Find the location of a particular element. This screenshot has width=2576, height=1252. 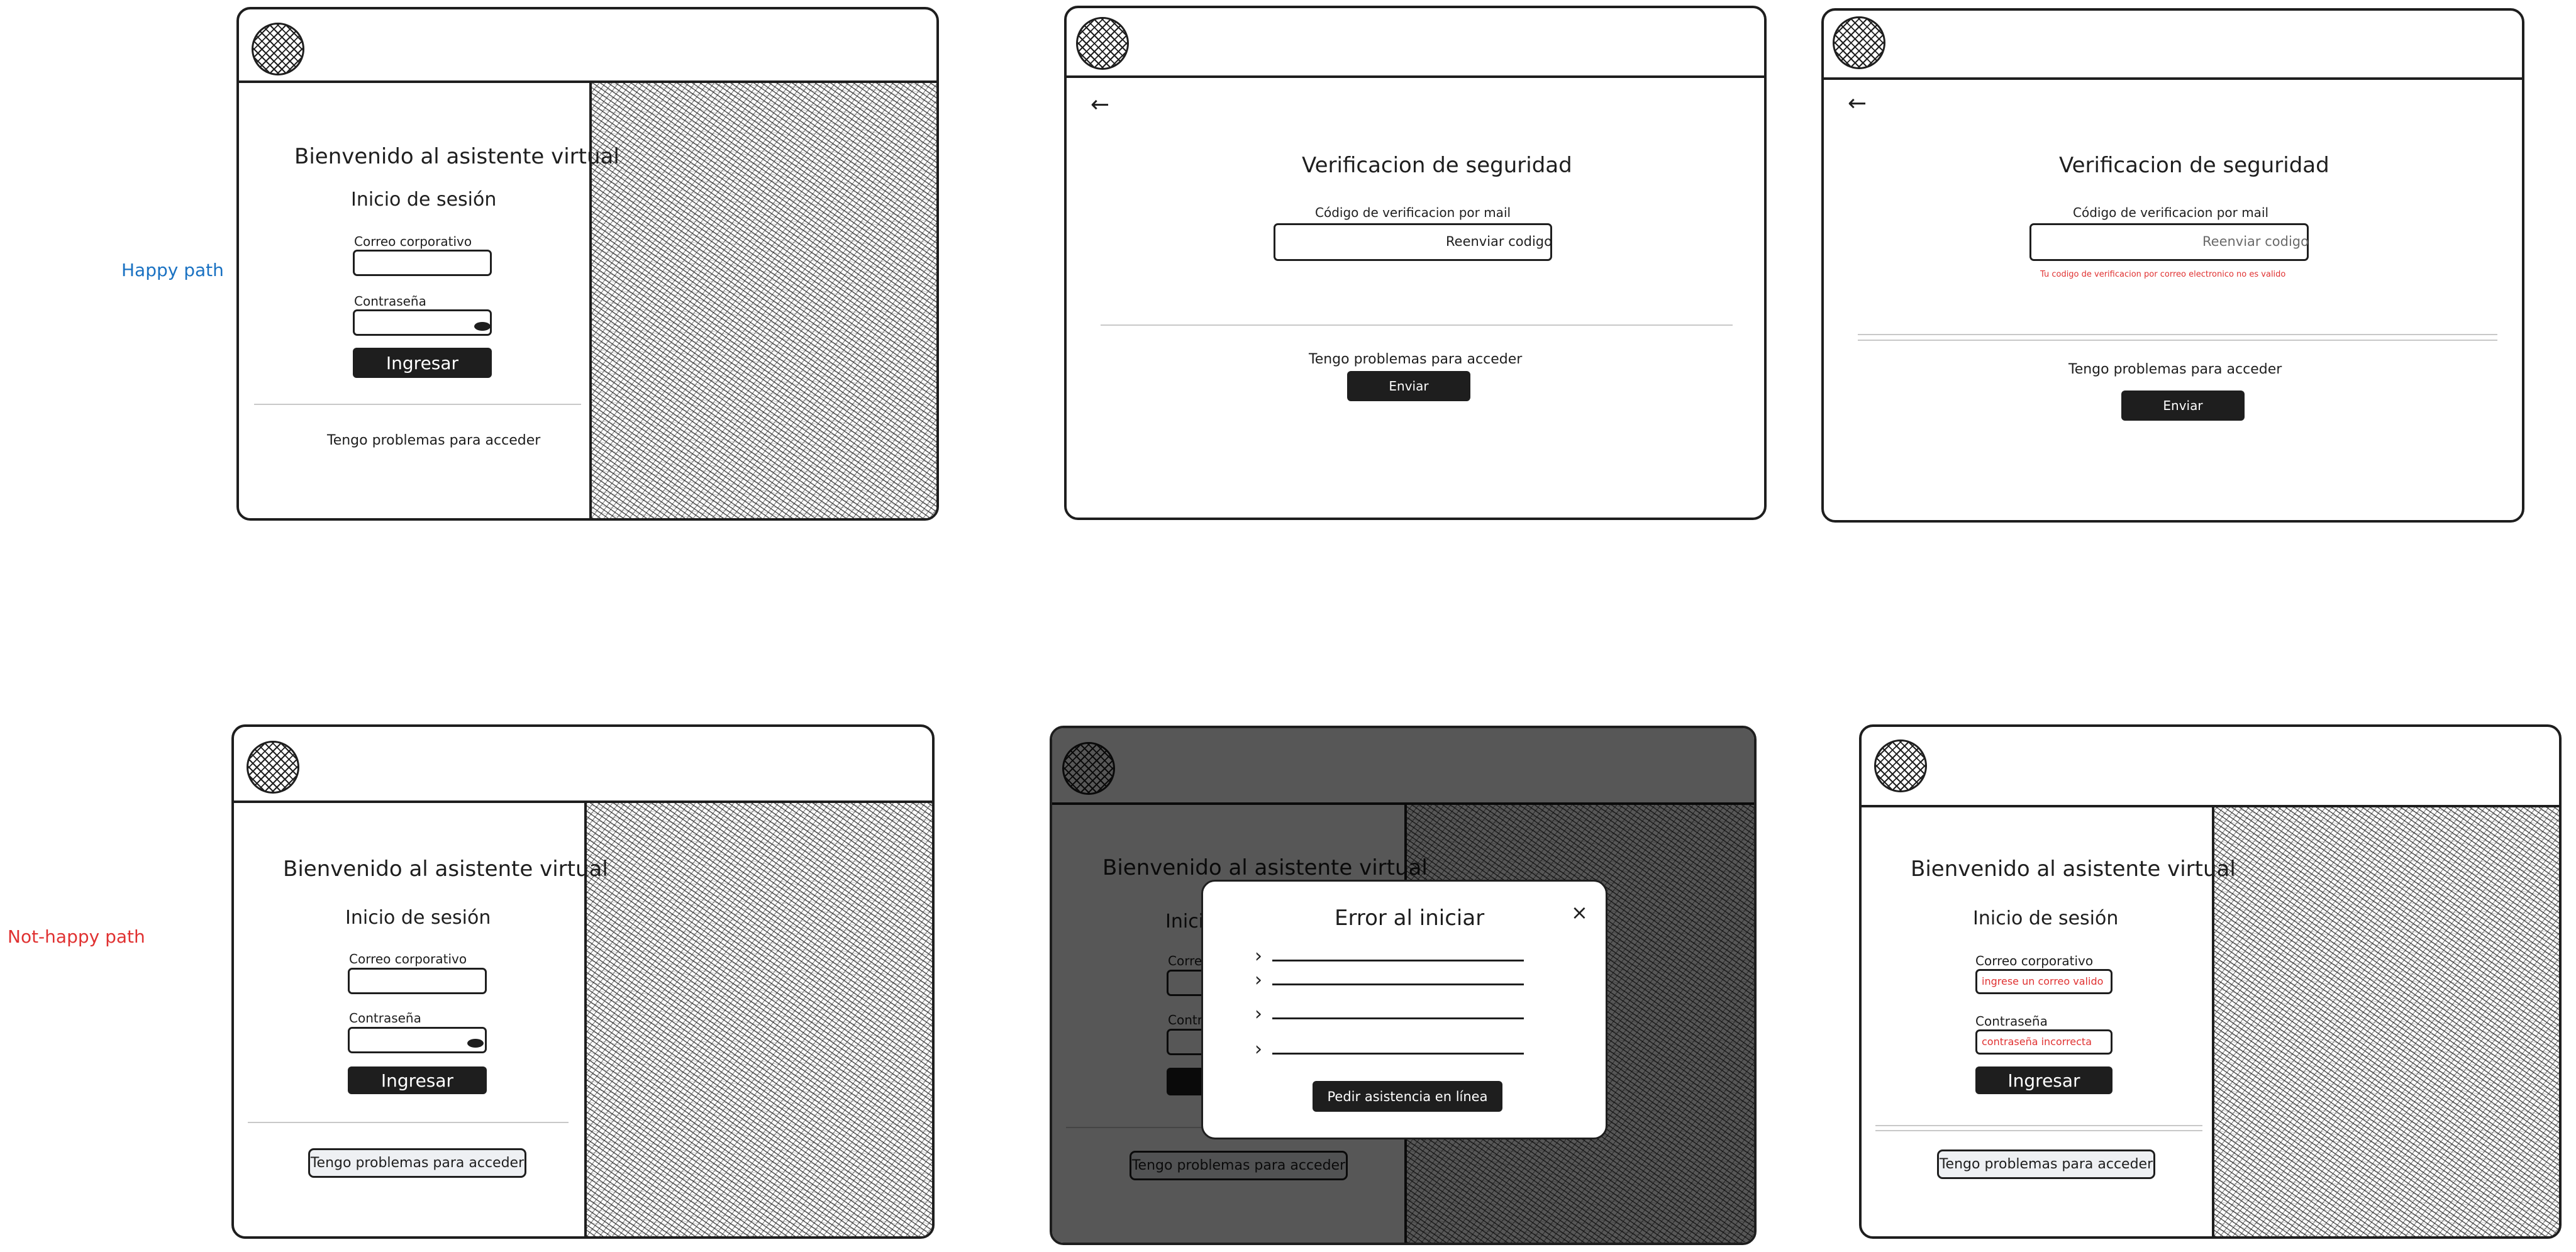

email-error-message: ingrese un correo valido is located at coordinates (2043, 981).